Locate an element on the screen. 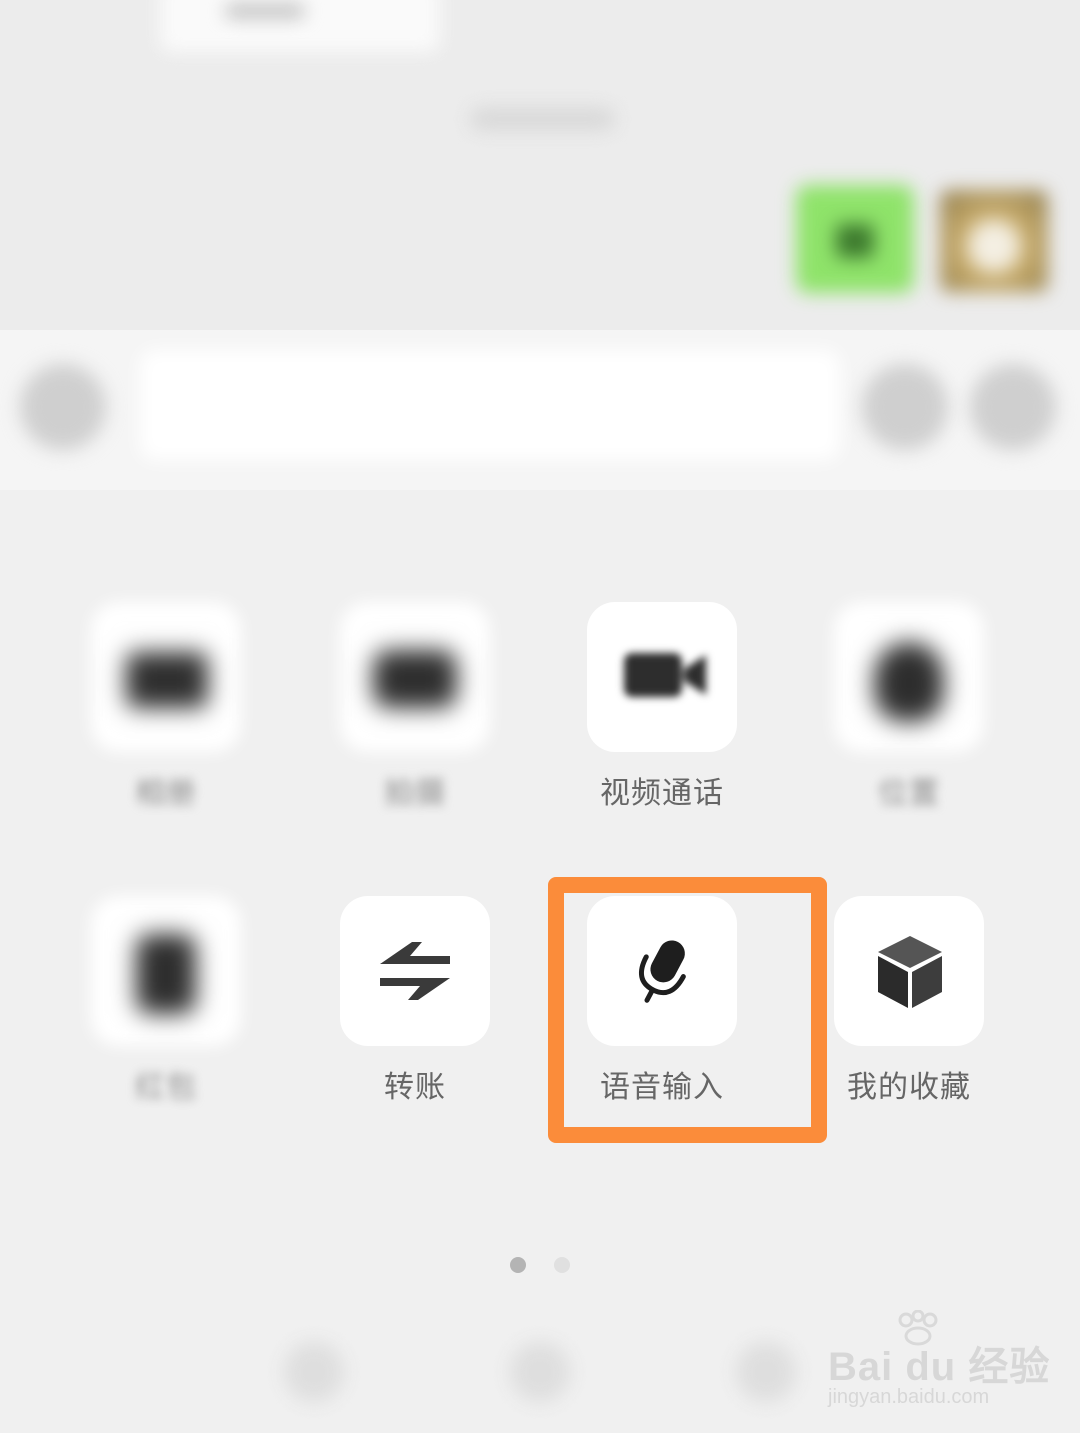 This screenshot has width=1080, height=1433. action-location-button is located at coordinates (909, 677).